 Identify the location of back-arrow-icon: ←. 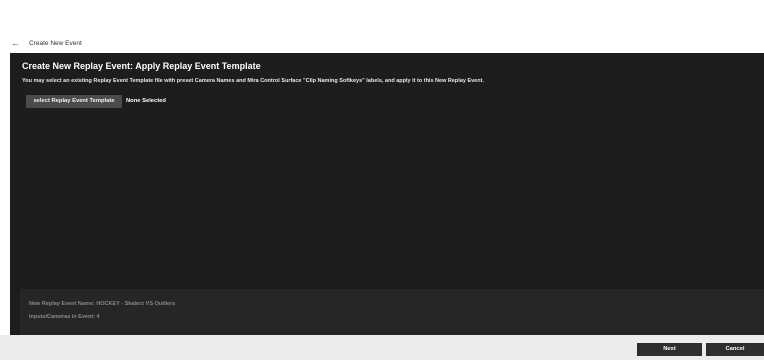
(15, 43).